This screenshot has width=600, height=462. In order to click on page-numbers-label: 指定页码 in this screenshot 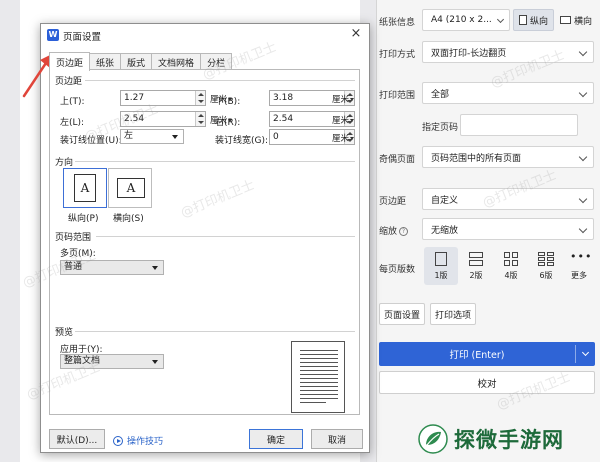, I will do `click(440, 128)`.